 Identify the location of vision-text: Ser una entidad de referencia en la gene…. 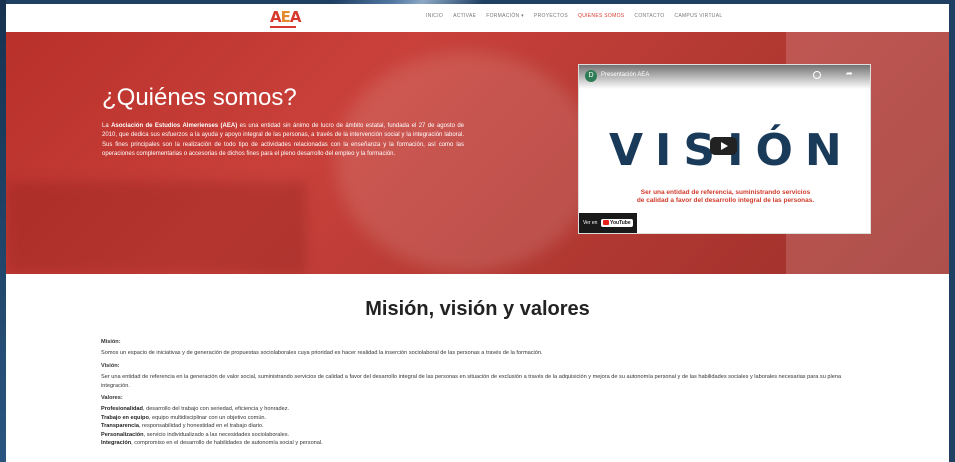
(471, 381).